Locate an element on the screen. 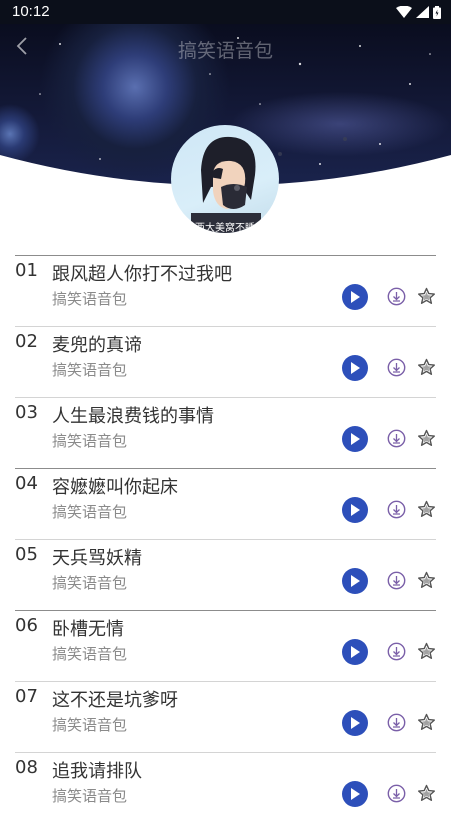 The width and height of the screenshot is (451, 823). wifi-icon is located at coordinates (404, 12).